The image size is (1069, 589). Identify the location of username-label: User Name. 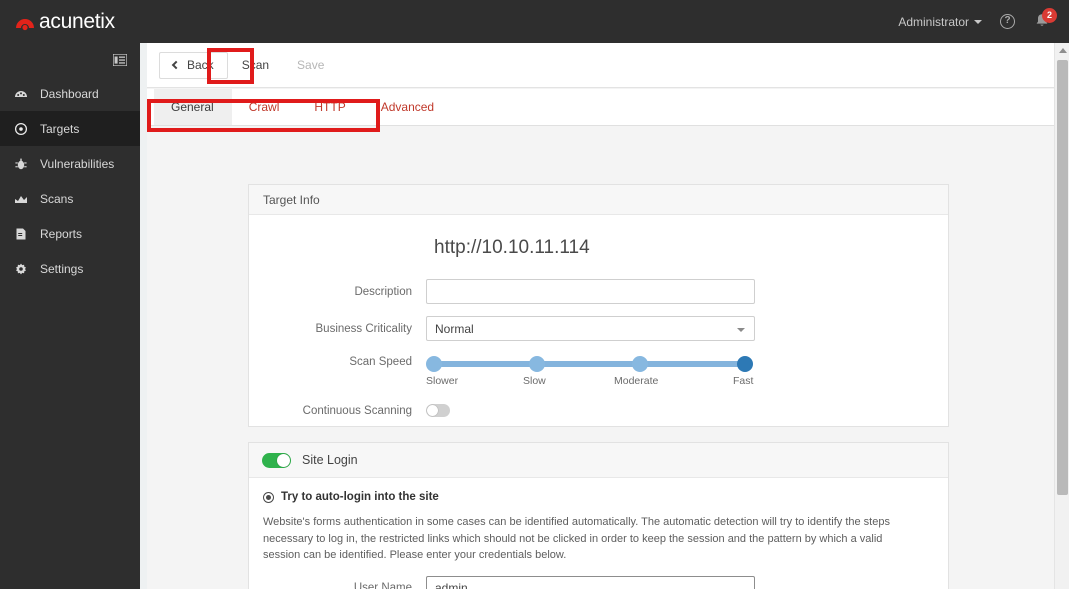
(382, 585).